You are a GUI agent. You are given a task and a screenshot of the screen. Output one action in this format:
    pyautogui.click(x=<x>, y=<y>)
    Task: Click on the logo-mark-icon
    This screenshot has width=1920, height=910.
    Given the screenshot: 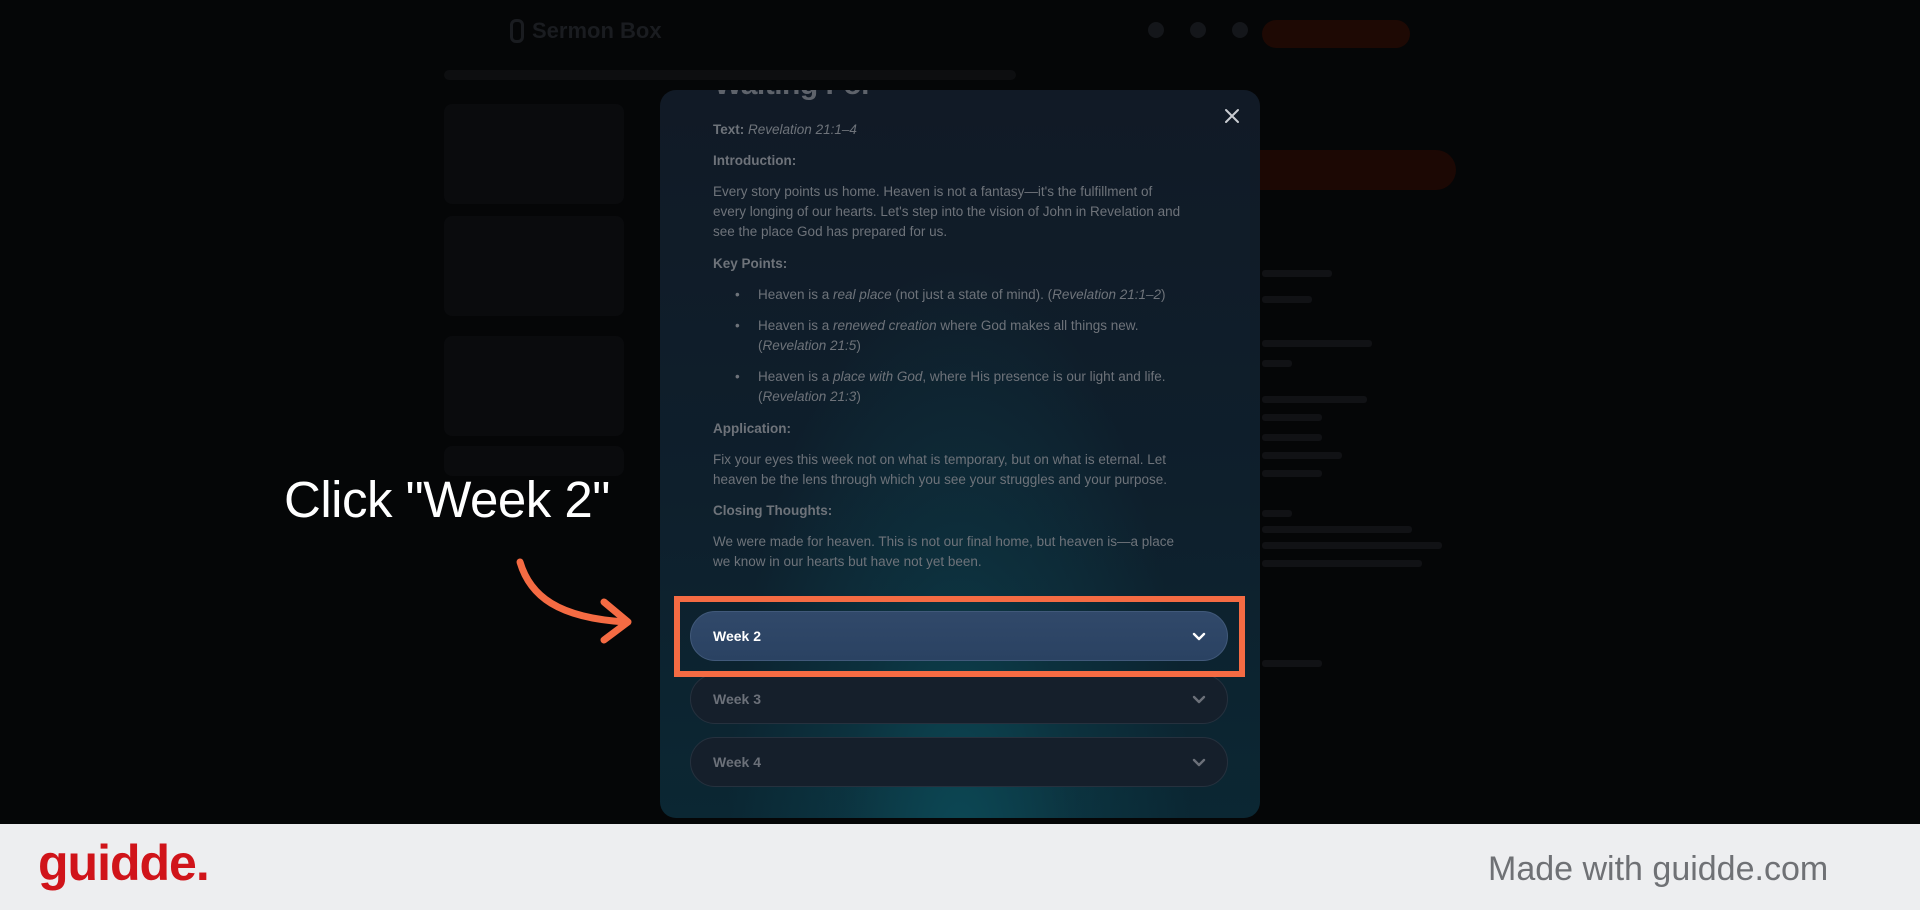 What is the action you would take?
    pyautogui.click(x=517, y=31)
    